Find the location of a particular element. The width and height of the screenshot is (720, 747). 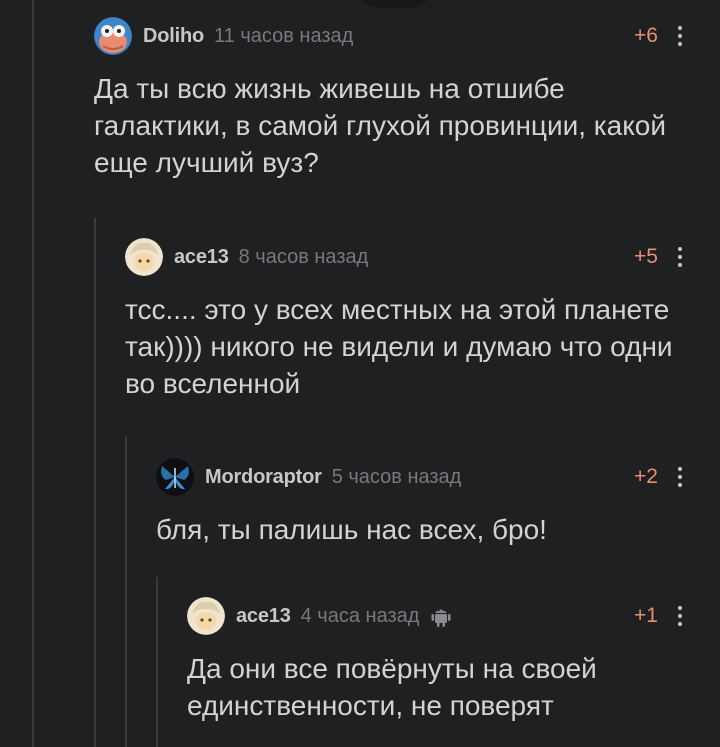

comment-time: 8 часов назад is located at coordinates (303, 256).